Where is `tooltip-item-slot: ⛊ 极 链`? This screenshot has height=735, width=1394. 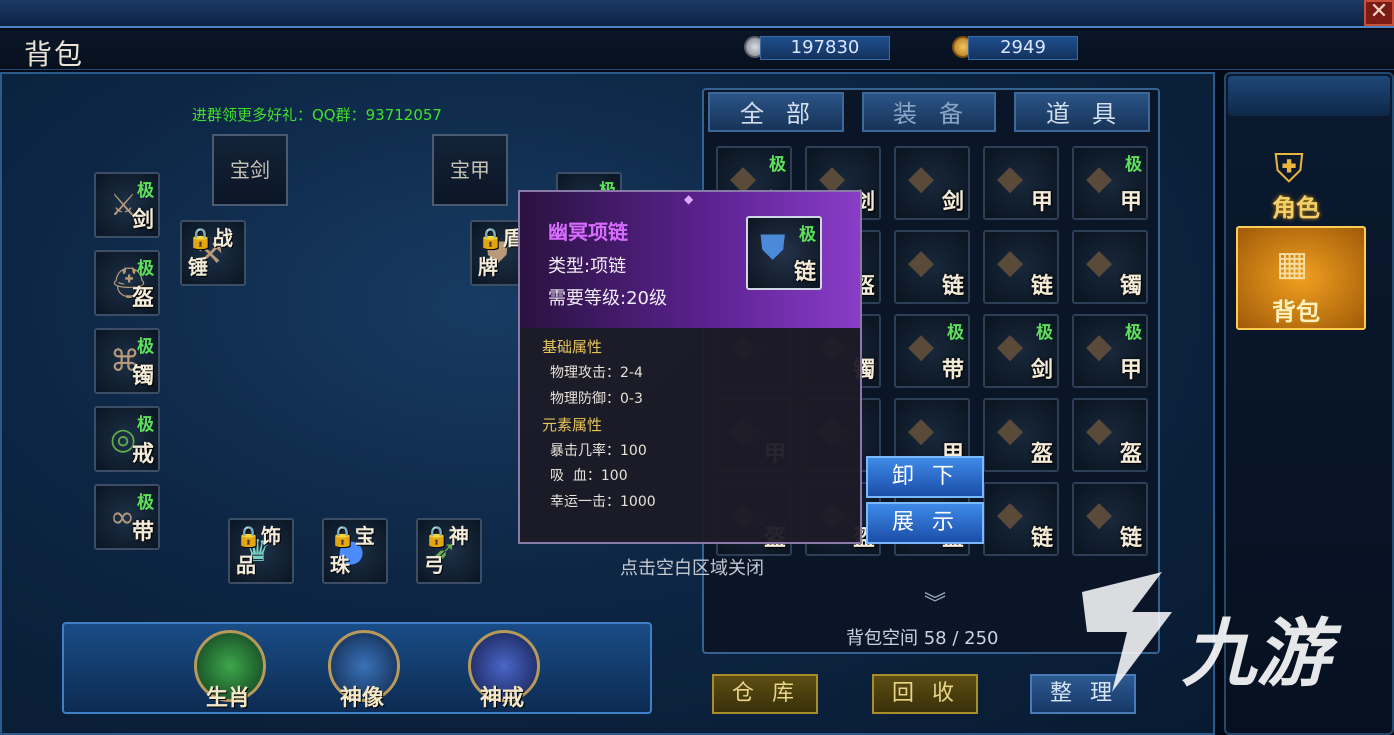
tooltip-item-slot: ⛊ 极 链 is located at coordinates (784, 253).